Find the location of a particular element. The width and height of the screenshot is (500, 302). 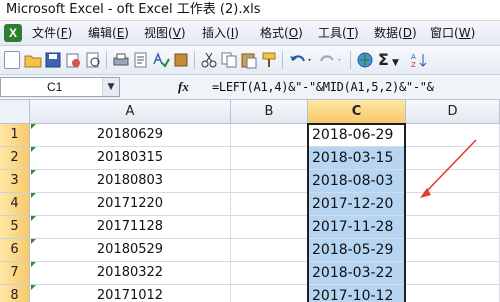

menu-item-accel: D is located at coordinates (407, 33).